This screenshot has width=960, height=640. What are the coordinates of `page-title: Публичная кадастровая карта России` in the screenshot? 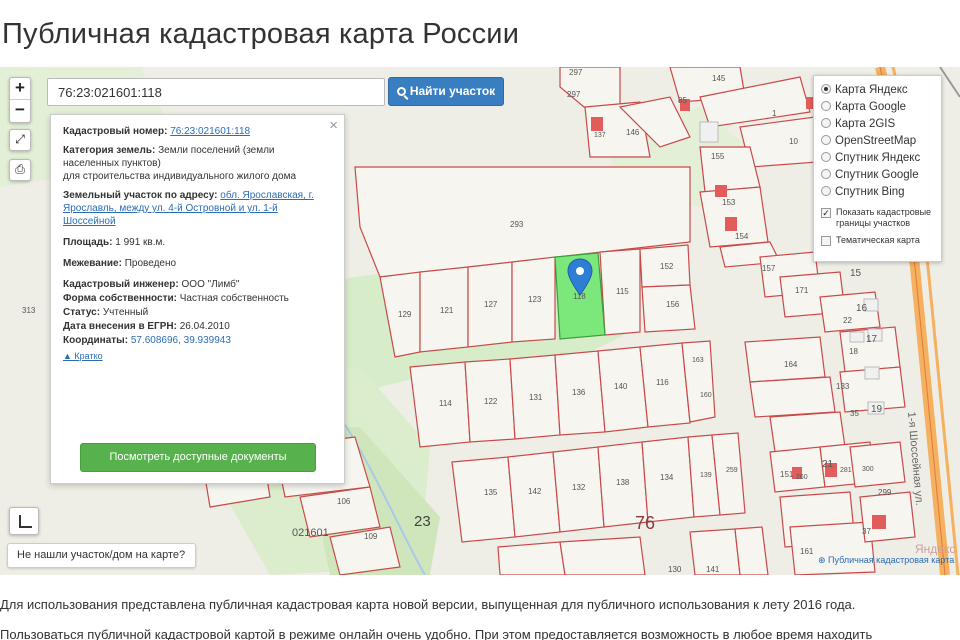 It's located at (261, 34).